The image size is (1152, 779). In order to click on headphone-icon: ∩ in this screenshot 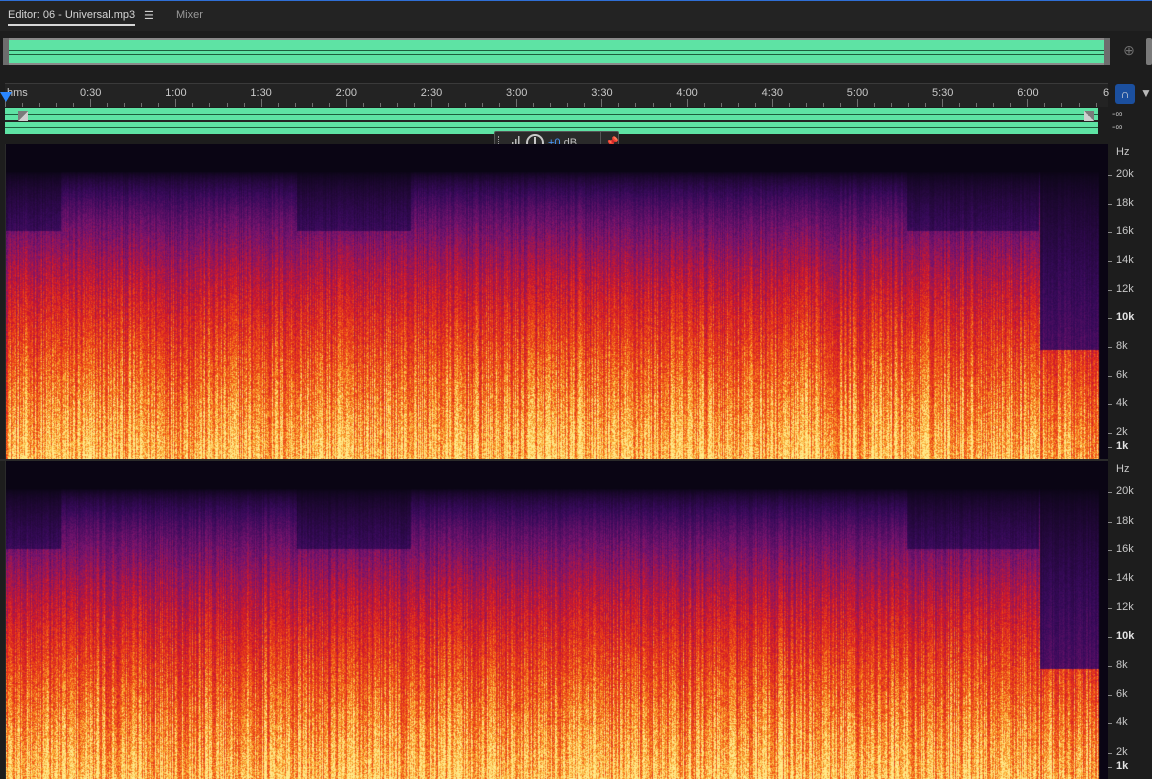, I will do `click(1125, 94)`.